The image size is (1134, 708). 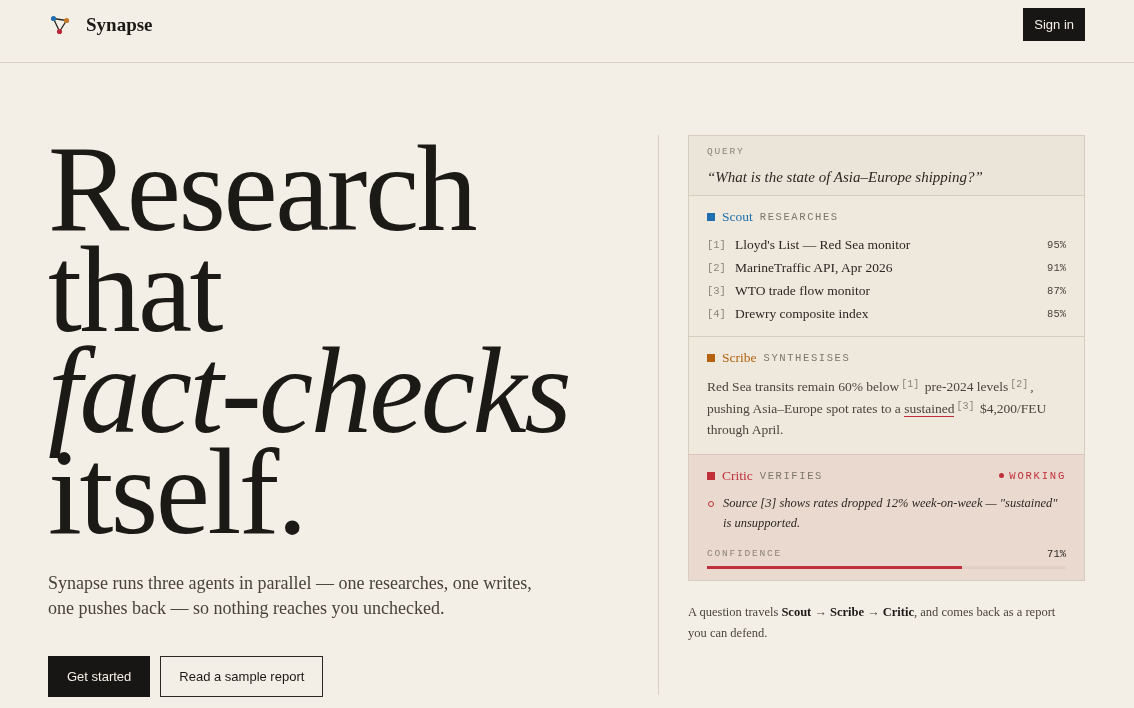 What do you see at coordinates (99, 676) in the screenshot?
I see `get-started-button: Get started` at bounding box center [99, 676].